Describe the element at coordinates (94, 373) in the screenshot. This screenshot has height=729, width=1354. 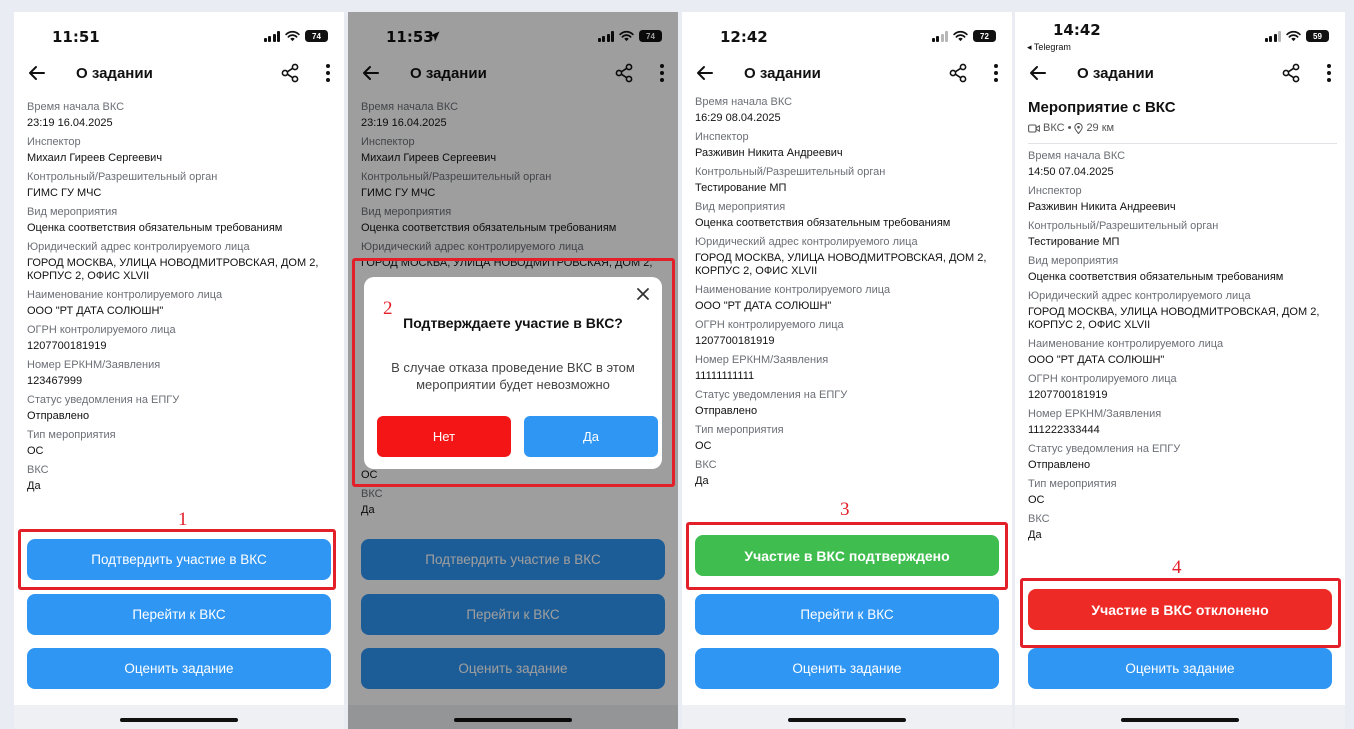
I see `field-erknm-number: Номер ЕРКНМ/Заявления 123467999` at that location.